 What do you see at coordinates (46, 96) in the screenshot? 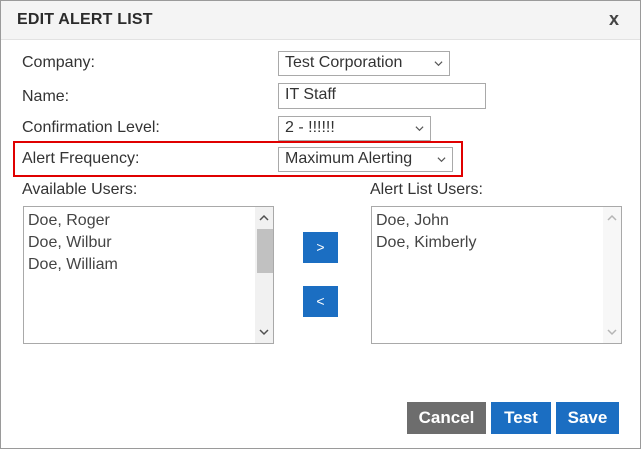
I see `name-label: Name:` at bounding box center [46, 96].